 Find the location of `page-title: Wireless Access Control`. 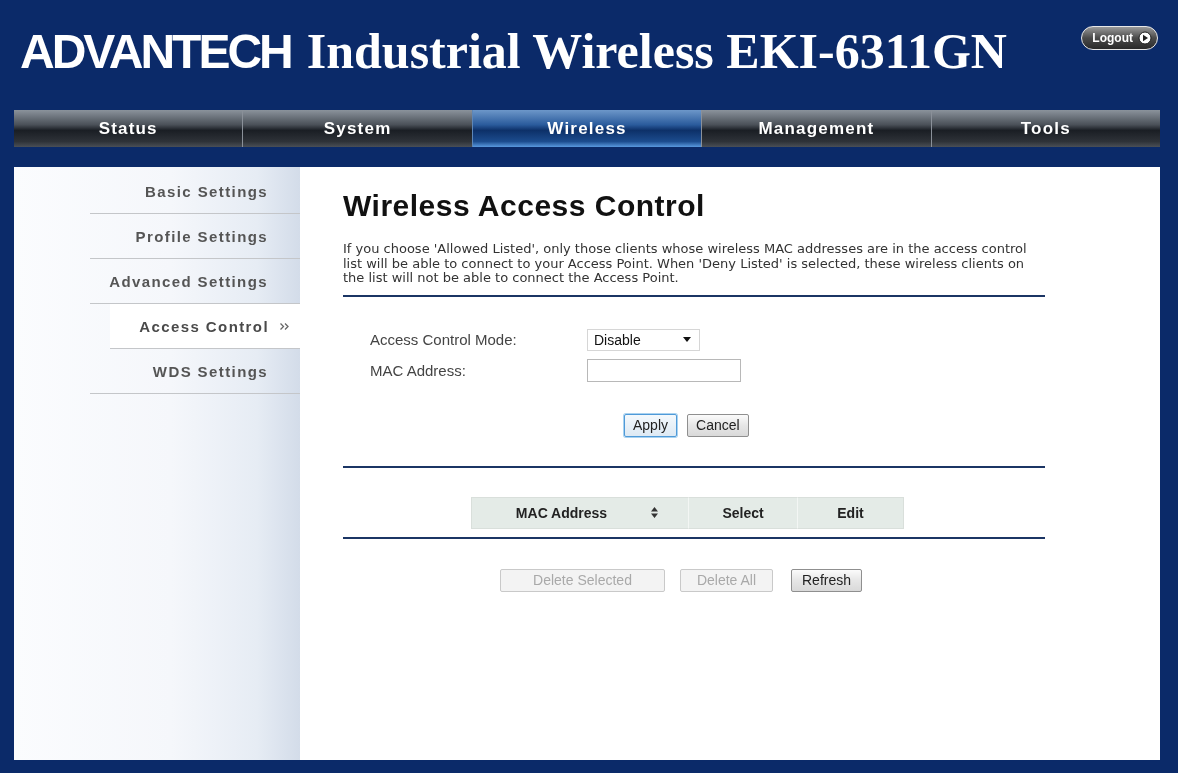

page-title: Wireless Access Control is located at coordinates (524, 206).